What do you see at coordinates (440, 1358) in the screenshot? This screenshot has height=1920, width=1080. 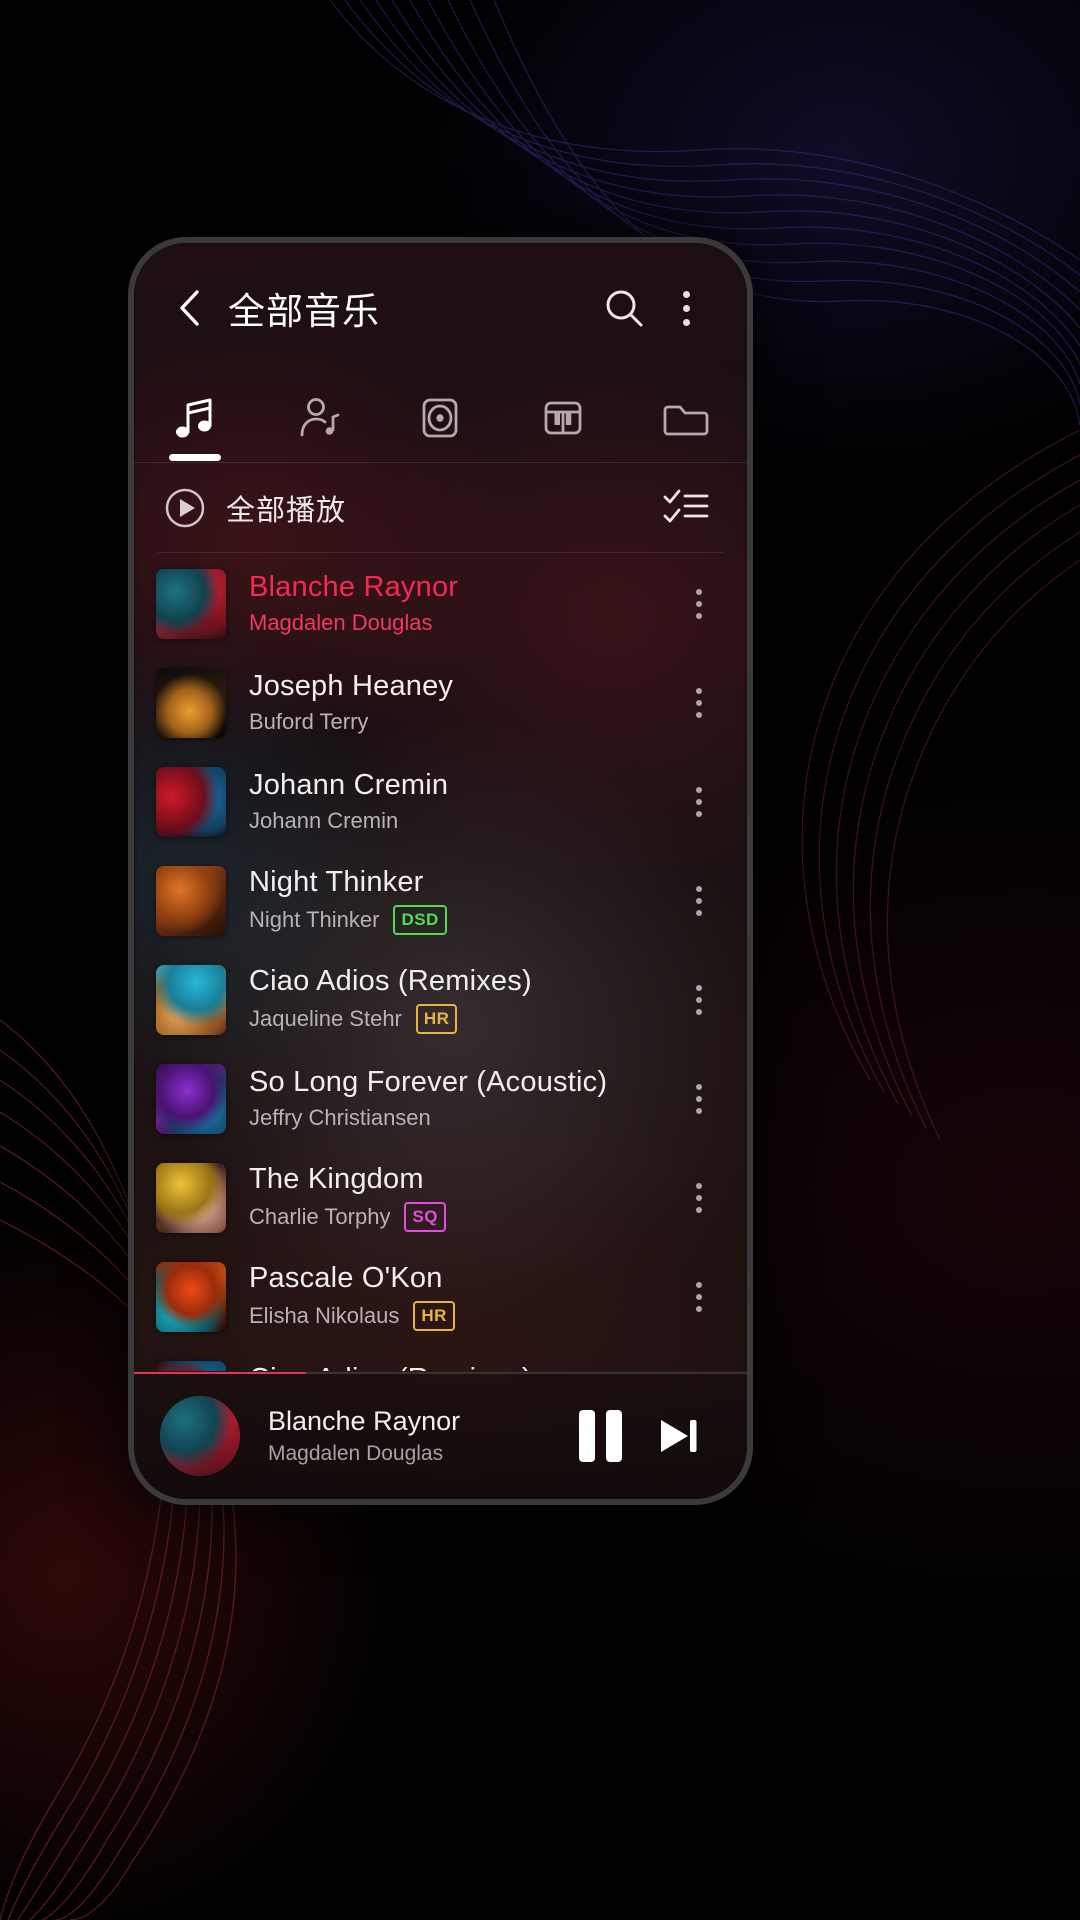 I see `song-row: Ciao Adios (Remixes)Willis Osinski` at bounding box center [440, 1358].